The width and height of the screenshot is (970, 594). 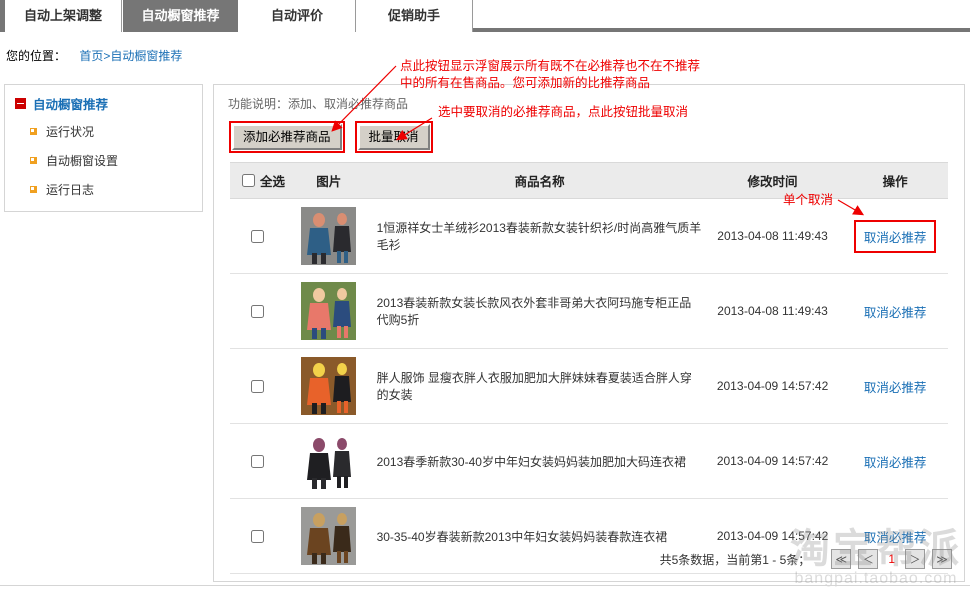 I want to click on row-name-cell: 2013春季新款30-40岁中年妇女装妈妈装加肥加大码连衣裙, so click(x=537, y=461).